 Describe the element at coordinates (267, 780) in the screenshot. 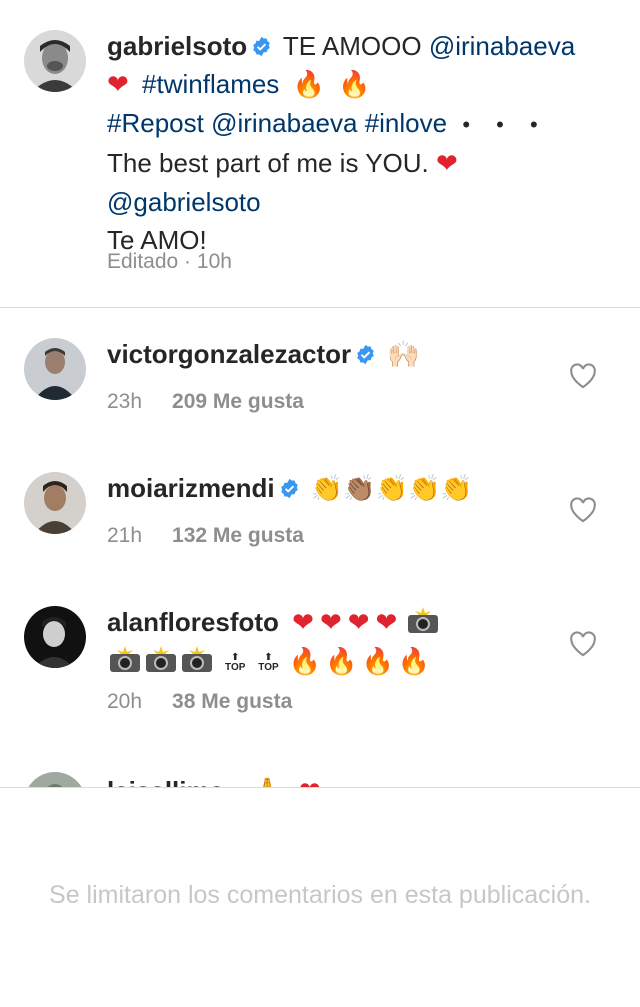

I see `pray-emoji-icon: 🙏` at that location.